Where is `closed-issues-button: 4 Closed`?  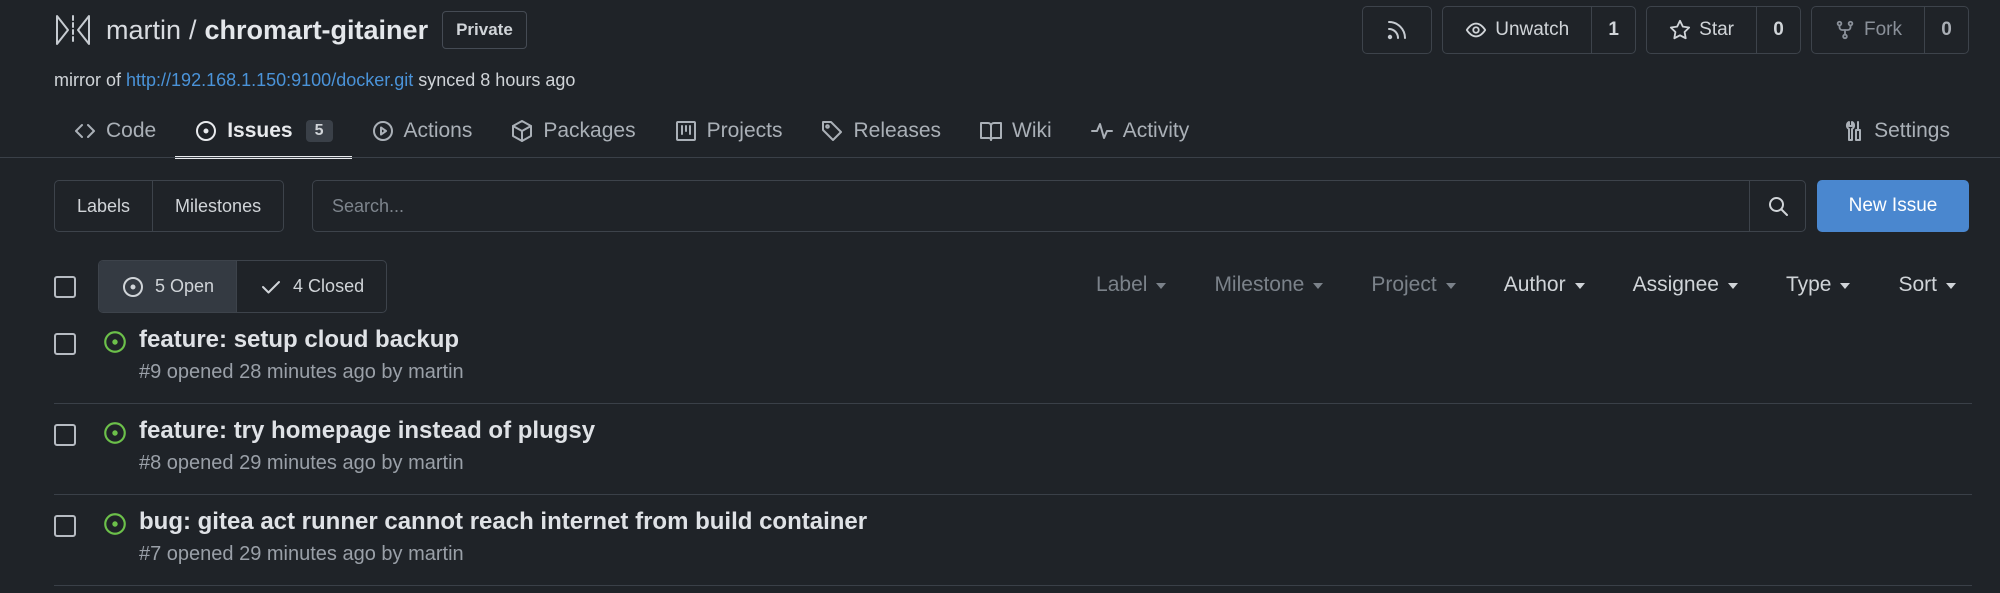 closed-issues-button: 4 Closed is located at coordinates (311, 286).